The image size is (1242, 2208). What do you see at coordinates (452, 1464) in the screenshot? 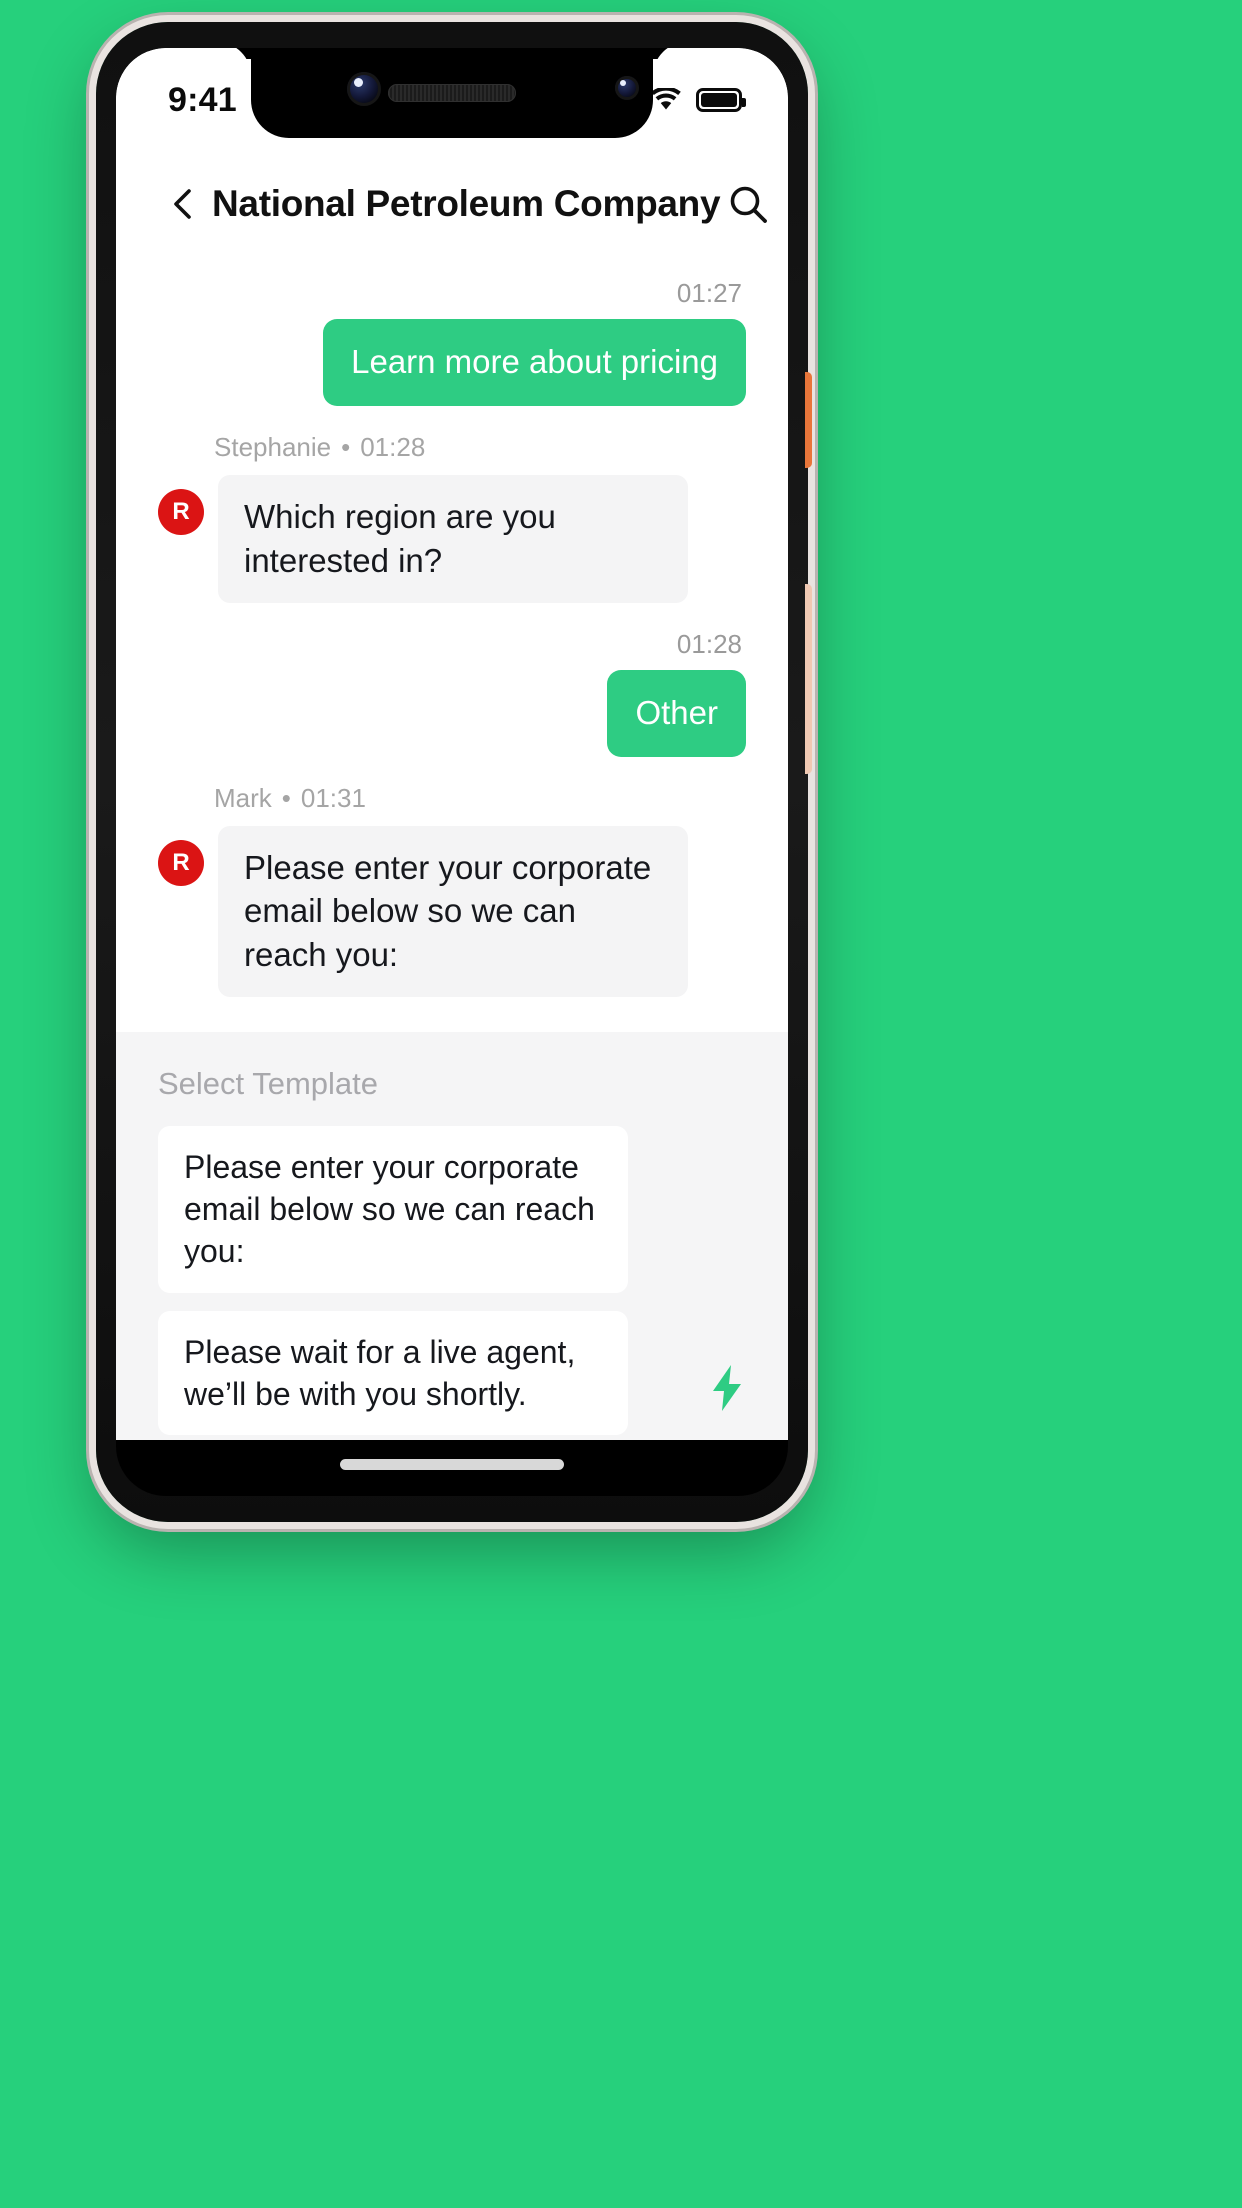
I see `home-indicator` at bounding box center [452, 1464].